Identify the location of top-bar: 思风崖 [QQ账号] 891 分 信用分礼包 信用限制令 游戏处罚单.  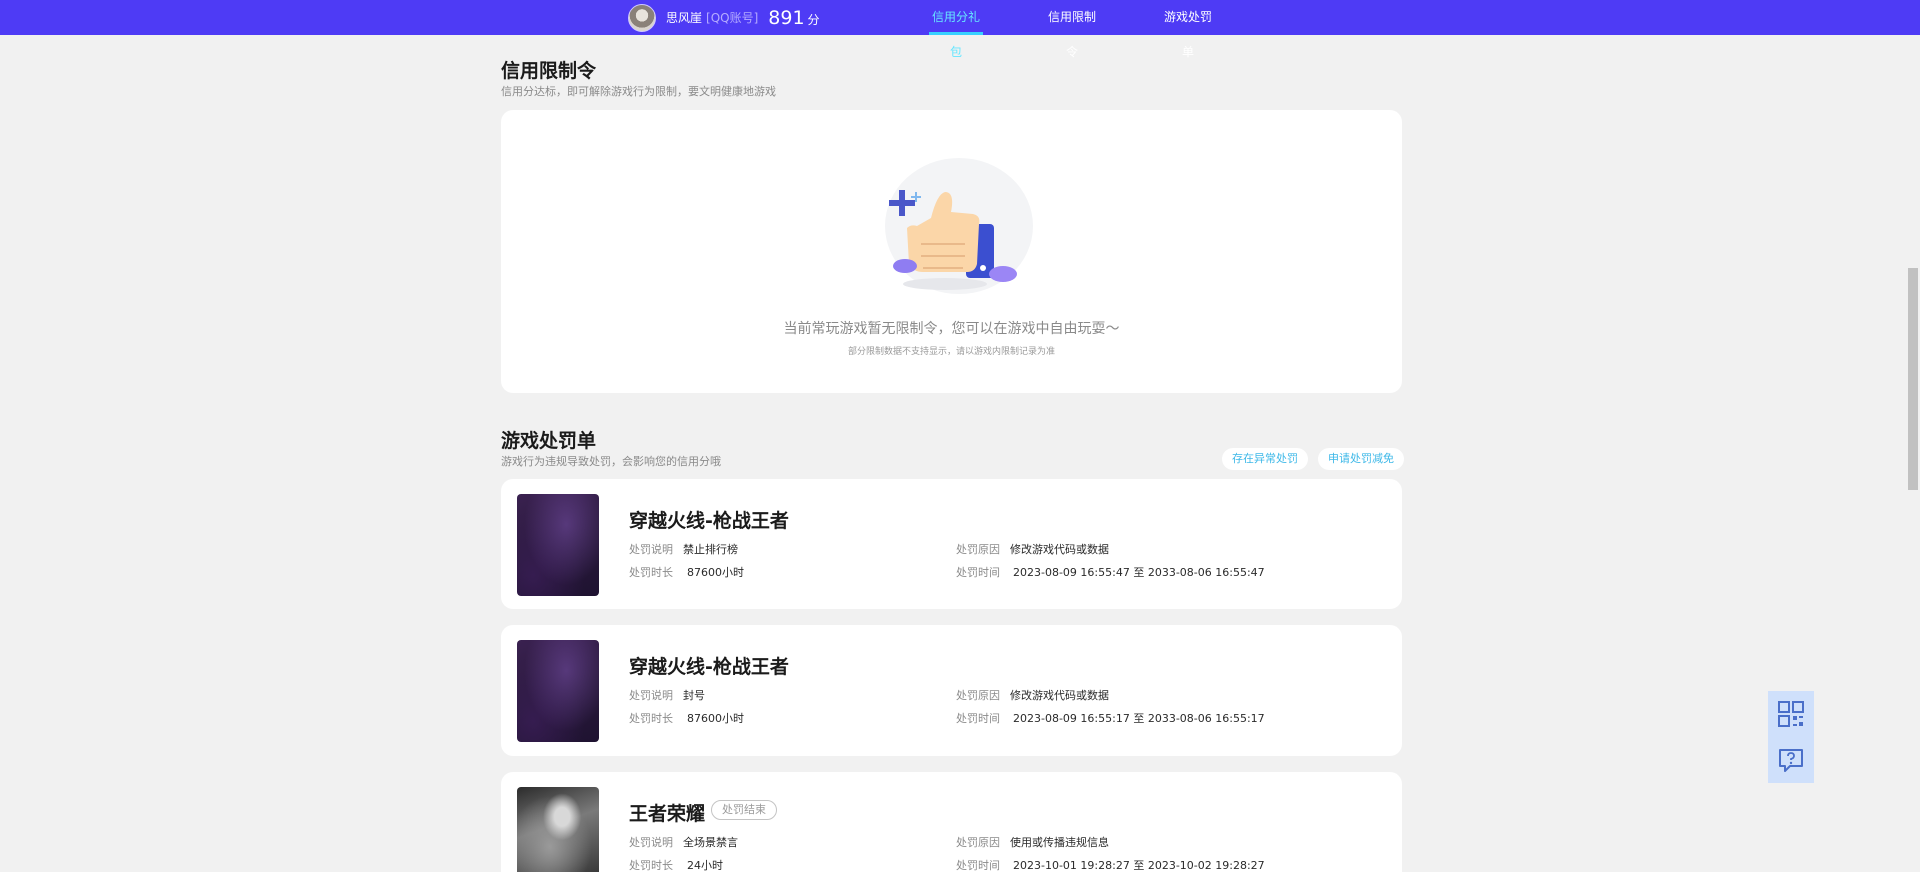
(960, 29).